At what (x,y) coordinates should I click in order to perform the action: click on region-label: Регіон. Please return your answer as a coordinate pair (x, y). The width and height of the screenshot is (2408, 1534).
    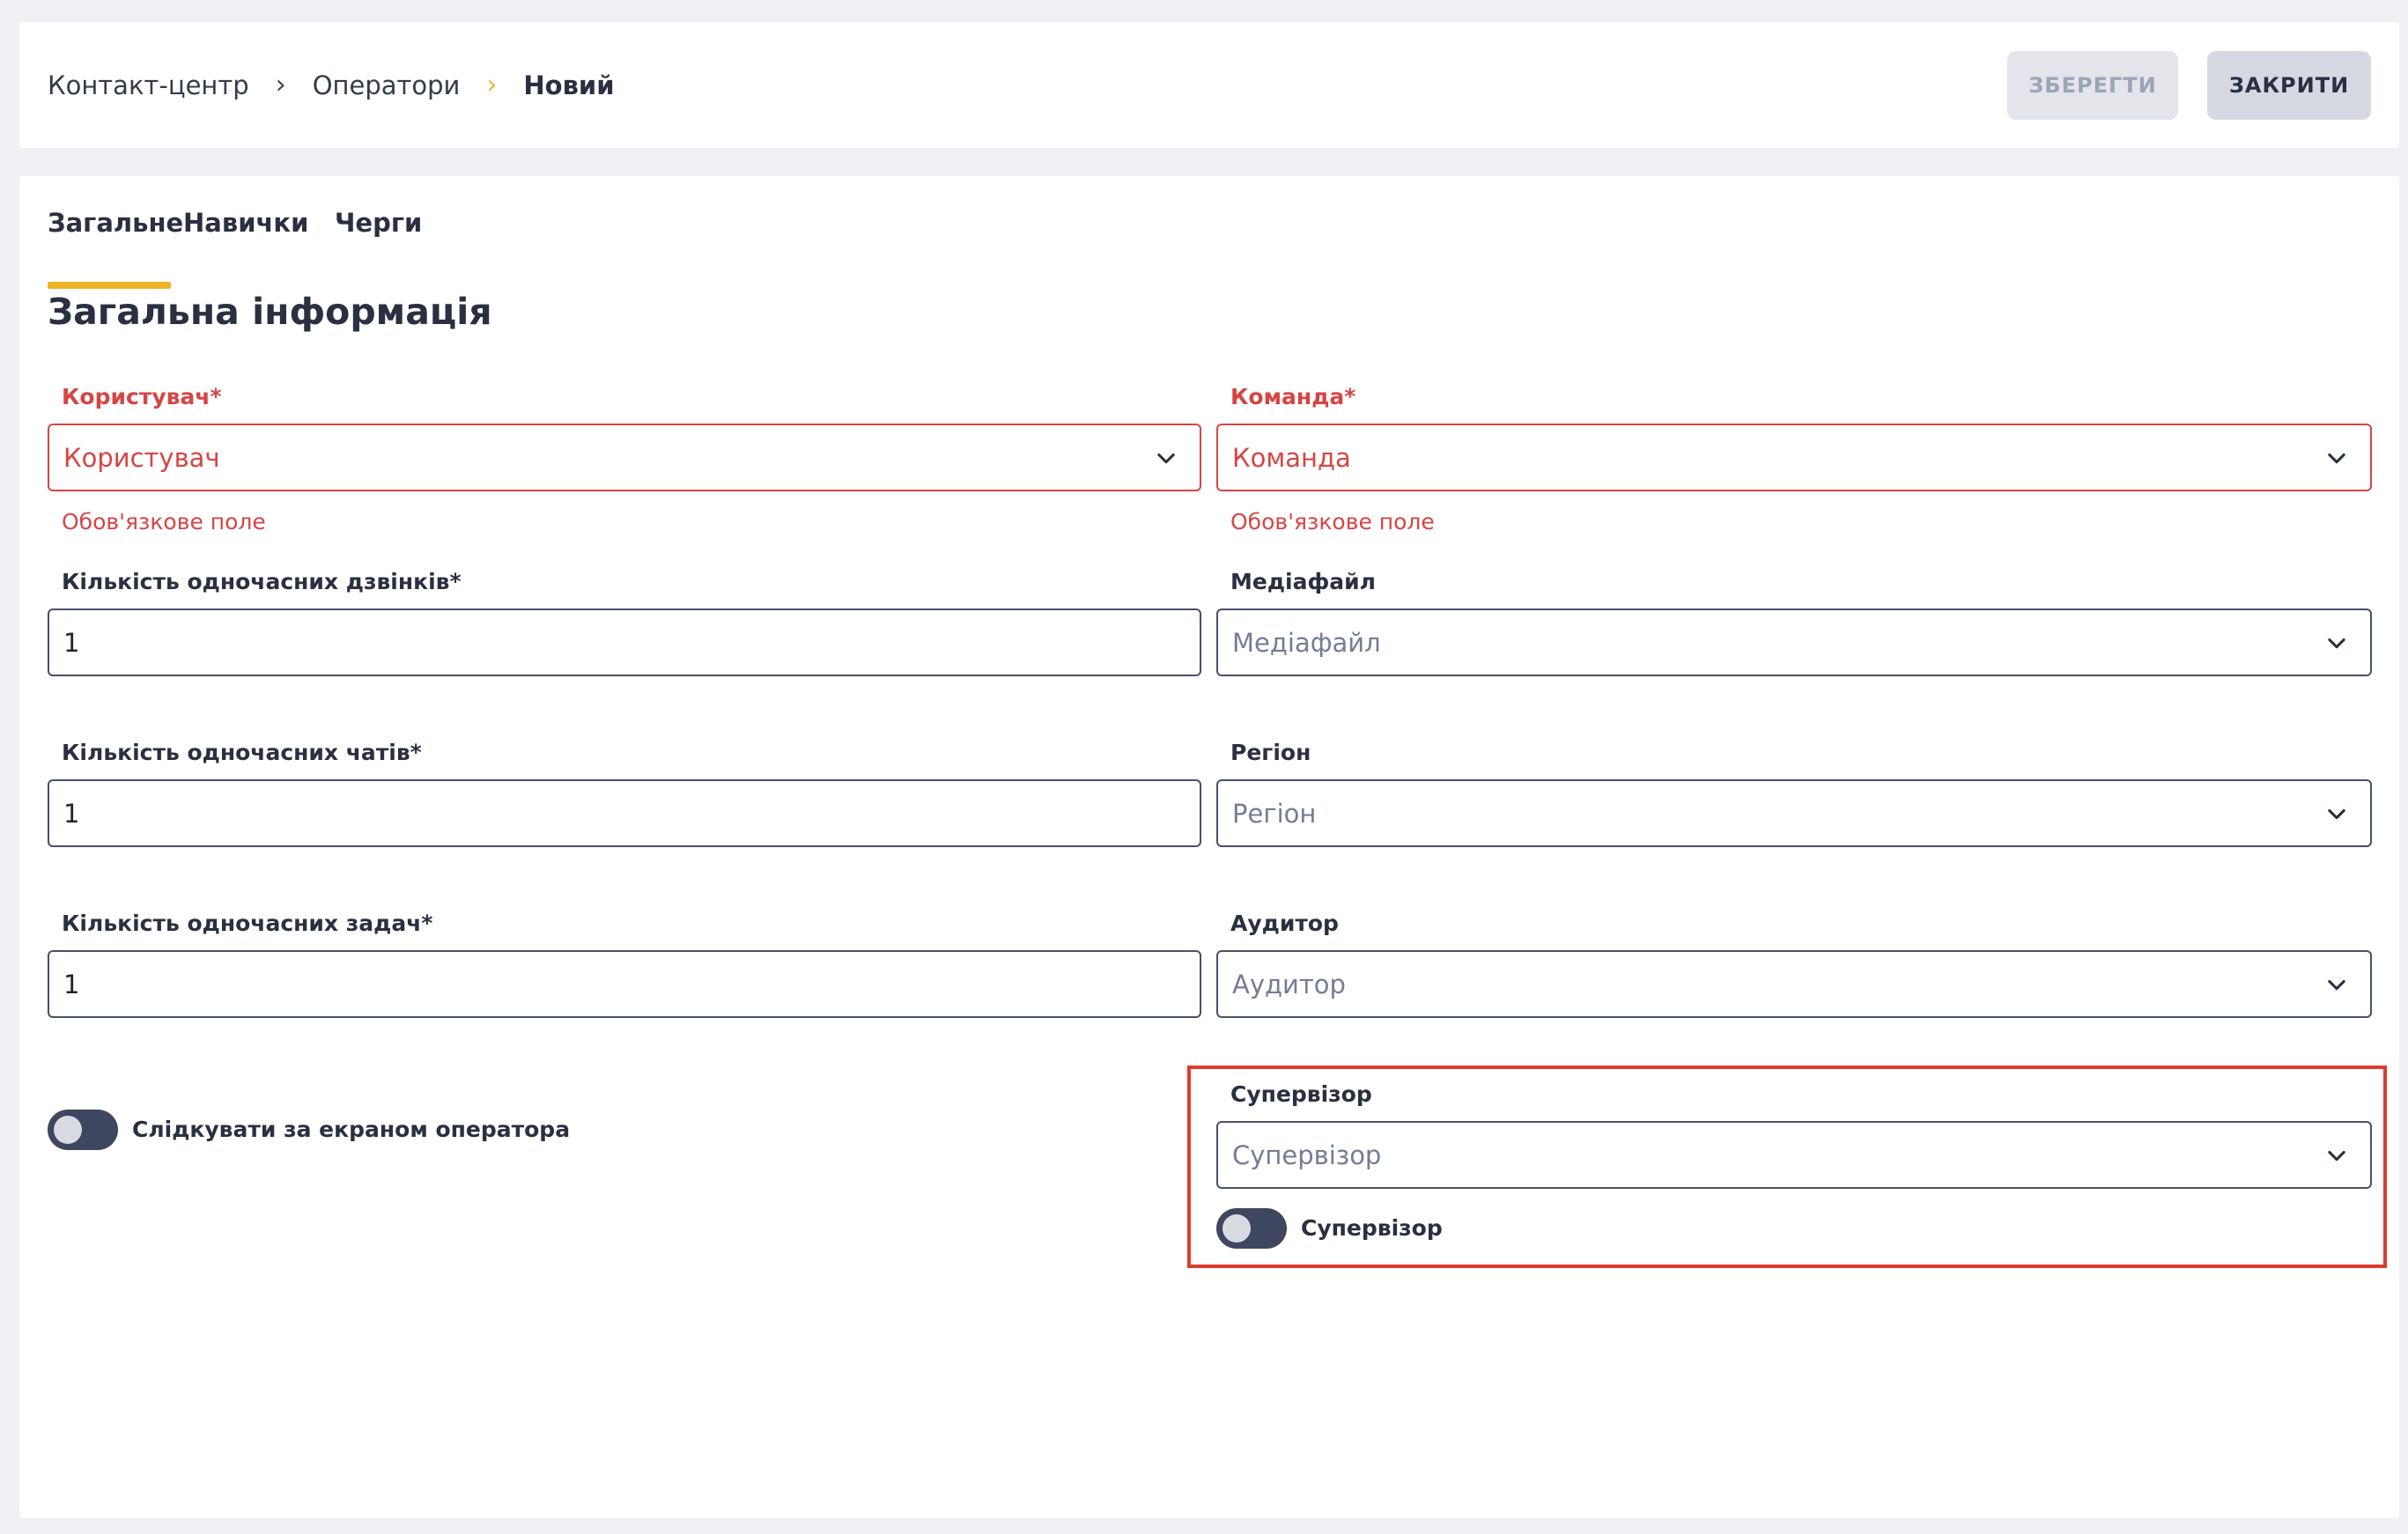
    Looking at the image, I should click on (1270, 752).